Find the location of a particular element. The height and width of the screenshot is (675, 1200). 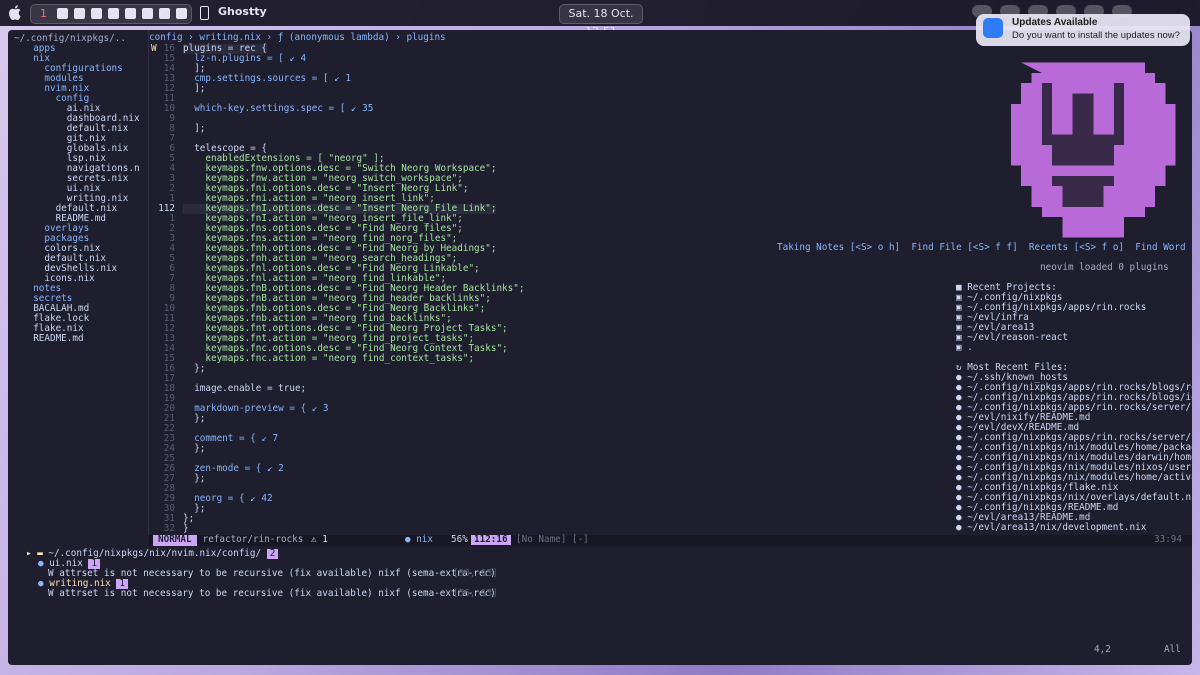

right-position: 33:94 is located at coordinates (1168, 539).